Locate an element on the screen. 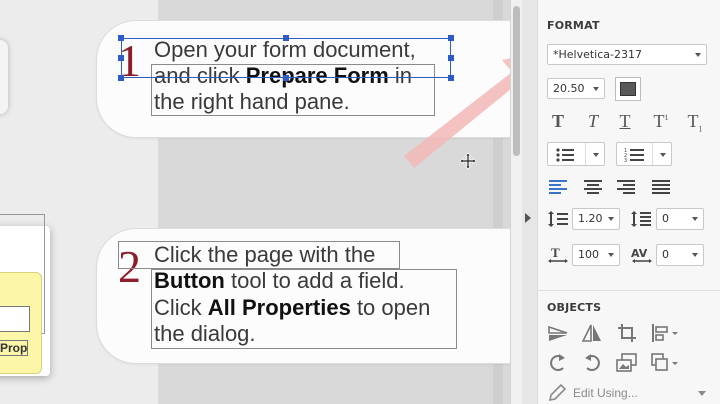 Image resolution: width=720 pixels, height=404 pixels. horizontal-scale-icon: T is located at coordinates (558, 254).